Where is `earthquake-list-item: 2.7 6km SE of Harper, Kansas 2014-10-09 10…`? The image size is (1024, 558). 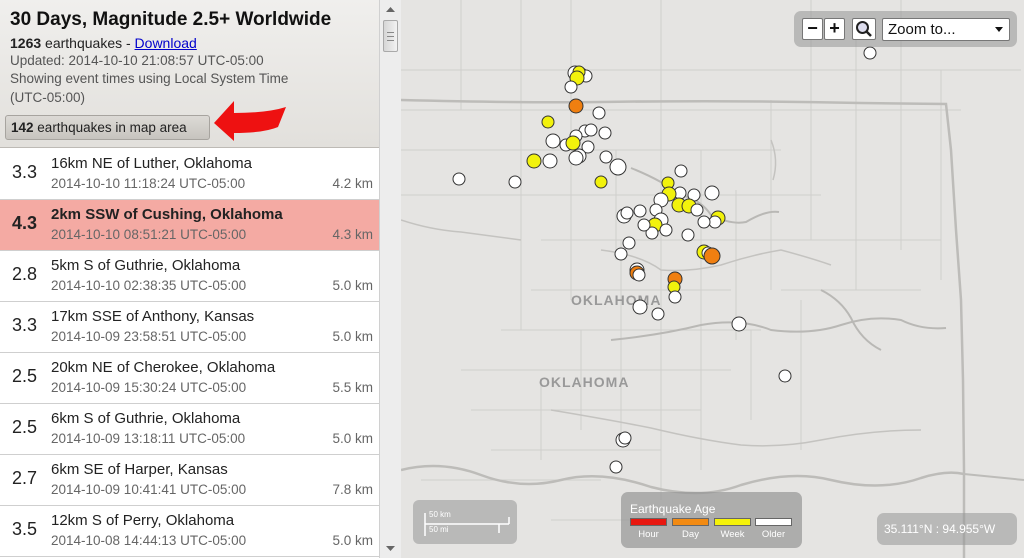 earthquake-list-item: 2.7 6km SE of Harper, Kansas 2014-10-09 10… is located at coordinates (189, 480).